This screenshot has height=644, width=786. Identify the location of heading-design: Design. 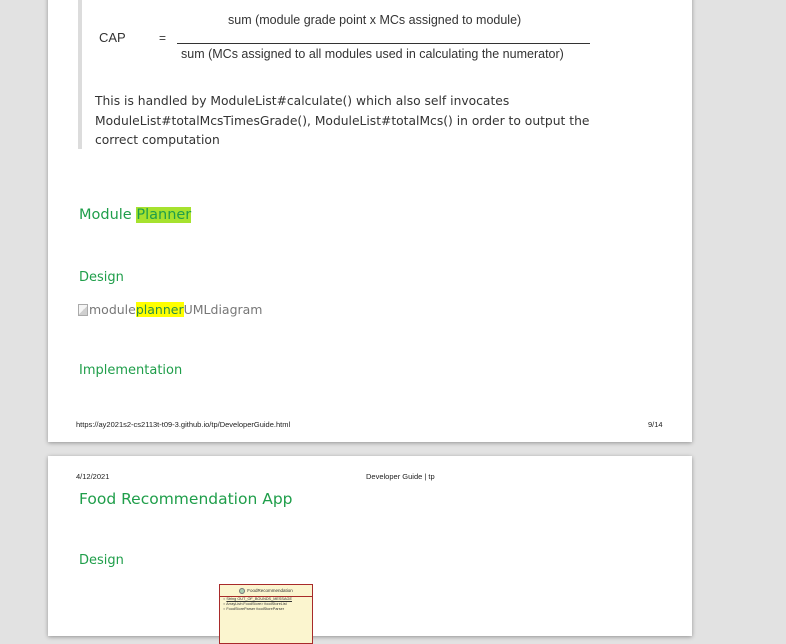
(101, 277).